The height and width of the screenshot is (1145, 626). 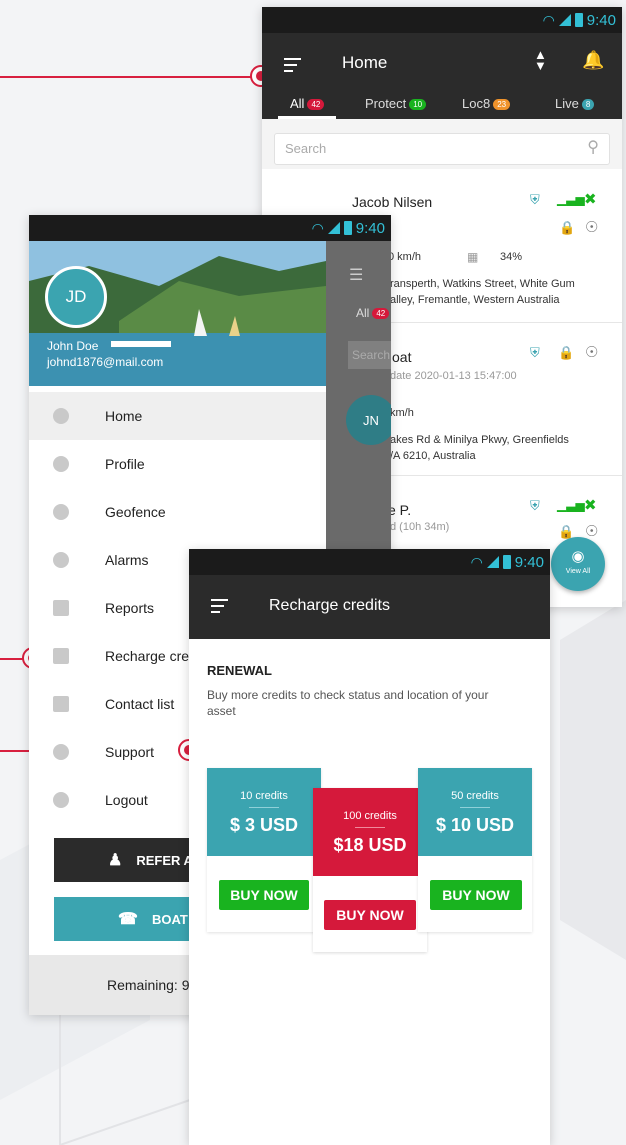 What do you see at coordinates (61, 464) in the screenshot?
I see `gear-icon` at bounding box center [61, 464].